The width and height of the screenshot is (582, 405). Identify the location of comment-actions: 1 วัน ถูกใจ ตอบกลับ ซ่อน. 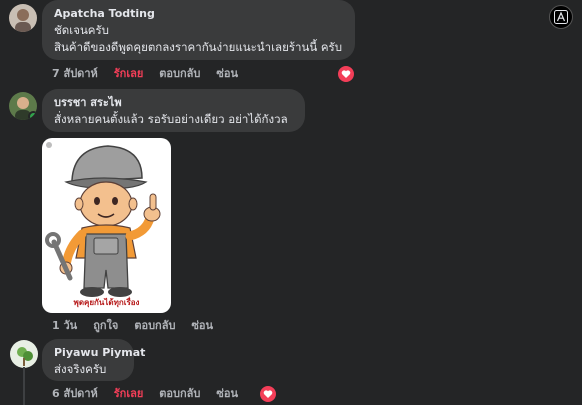
(132, 326).